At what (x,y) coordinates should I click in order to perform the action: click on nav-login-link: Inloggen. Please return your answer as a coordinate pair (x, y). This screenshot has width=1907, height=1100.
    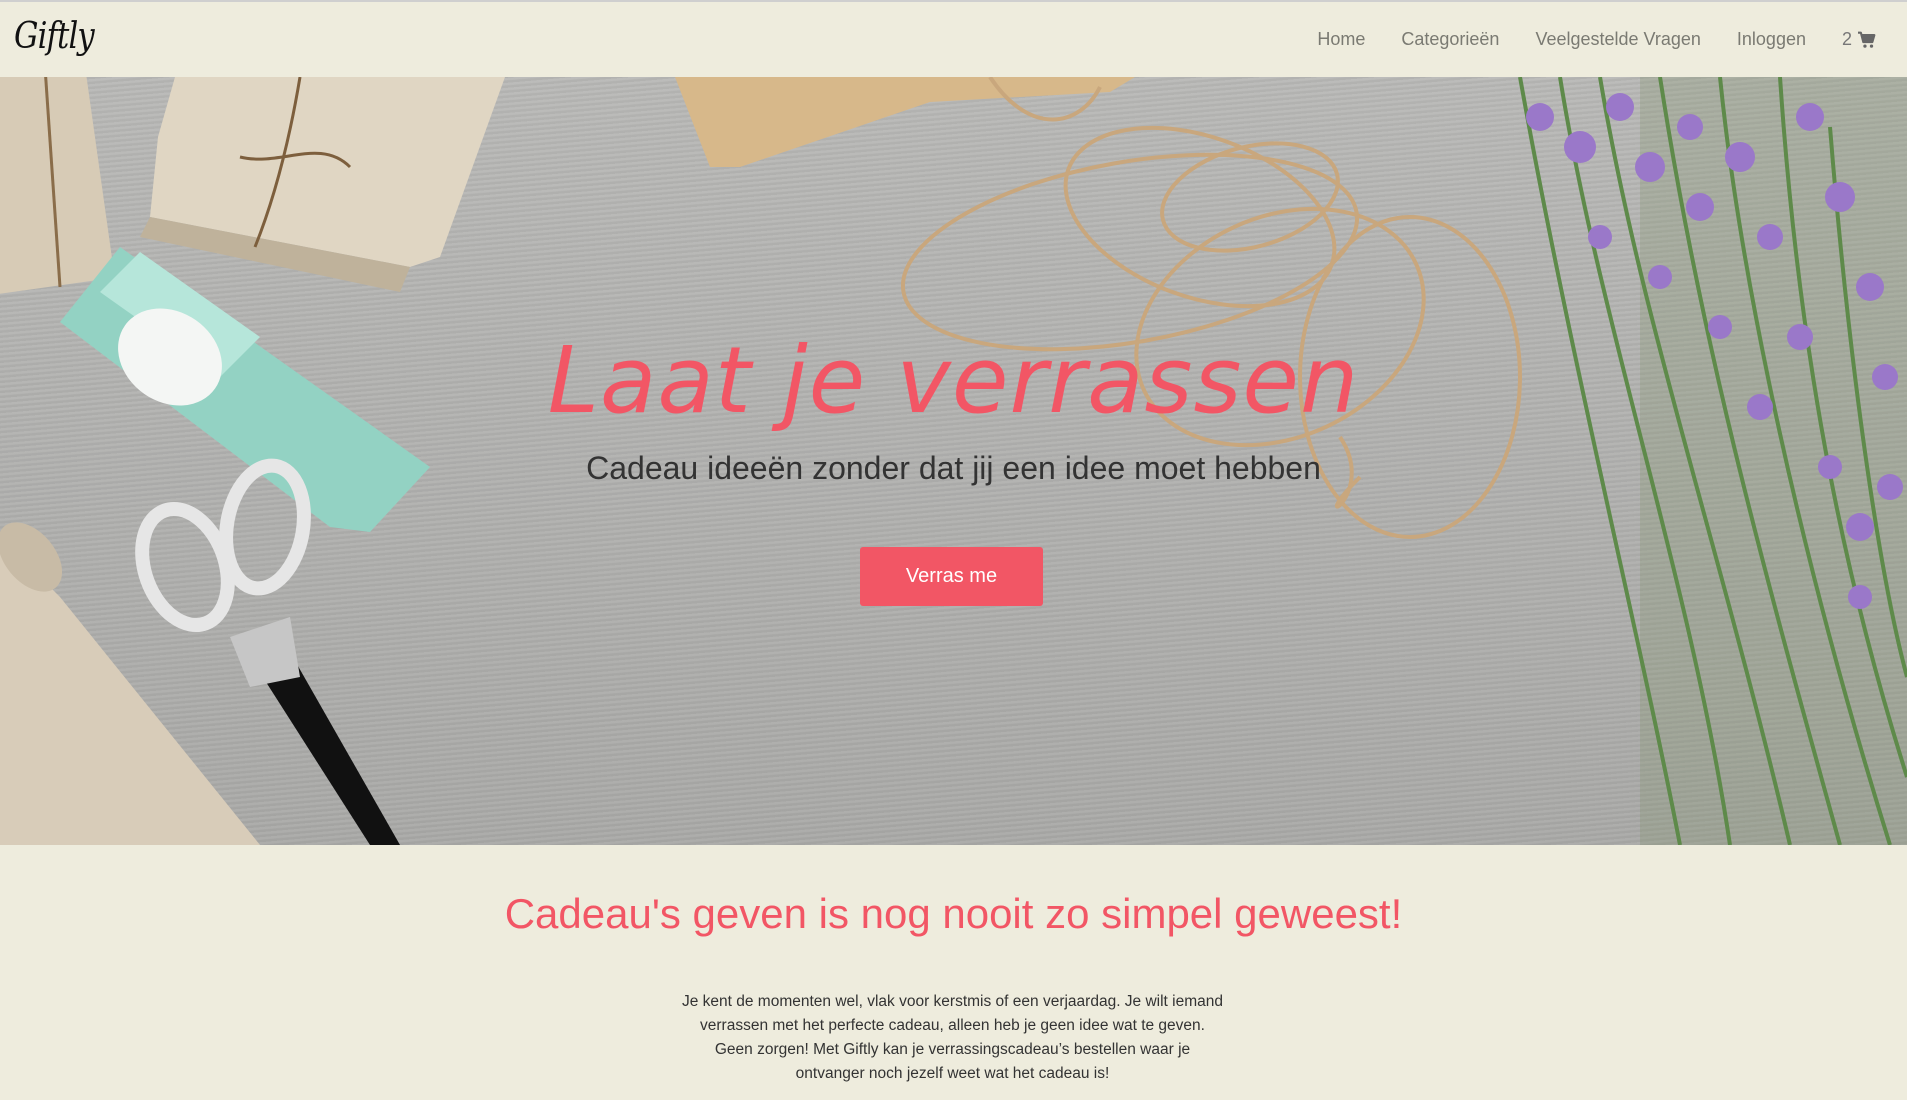
    Looking at the image, I should click on (1771, 39).